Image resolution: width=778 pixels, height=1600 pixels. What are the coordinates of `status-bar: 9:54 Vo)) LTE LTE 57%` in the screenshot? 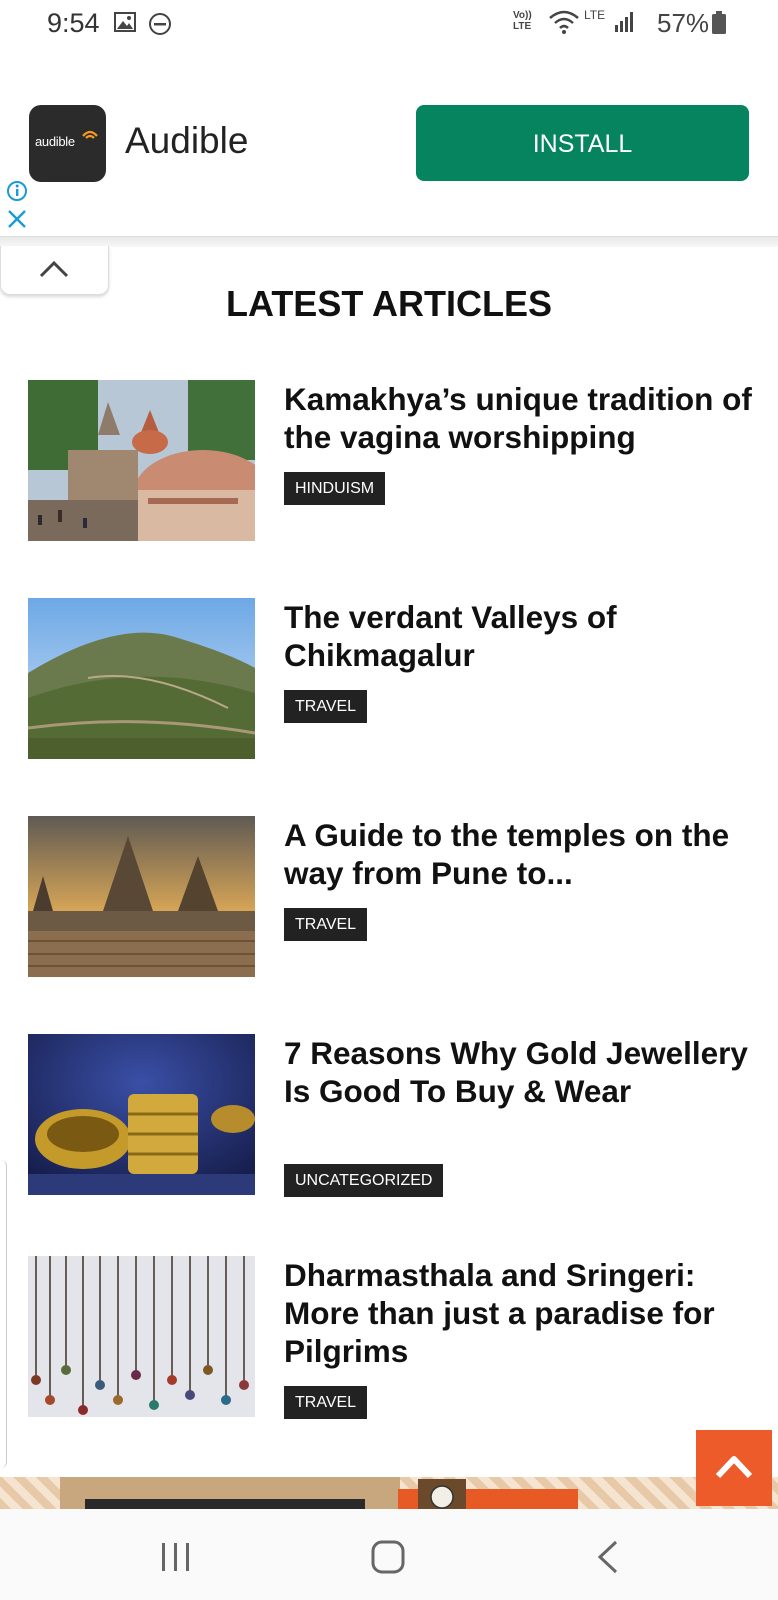 It's located at (389, 24).